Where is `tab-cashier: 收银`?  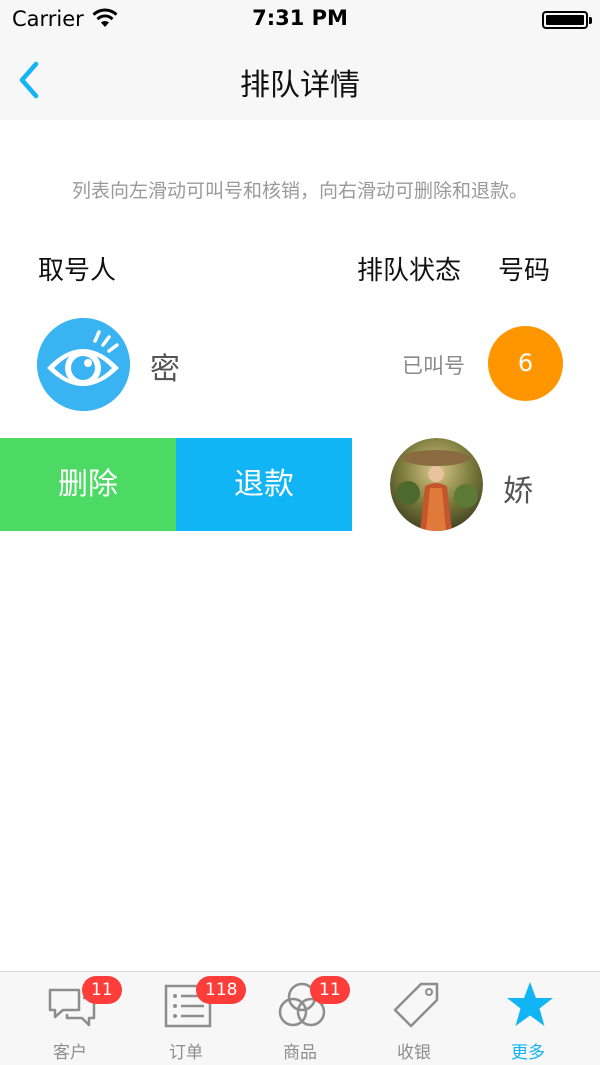 tab-cashier: 收银 is located at coordinates (414, 1018).